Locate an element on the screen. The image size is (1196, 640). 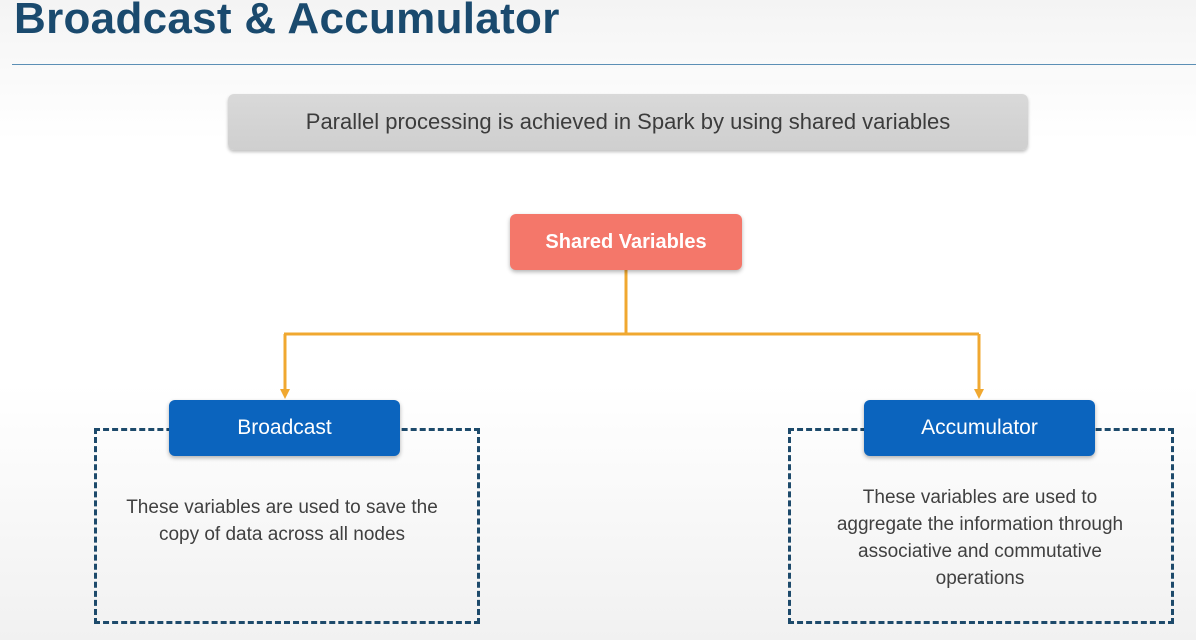
broadcast-label: Broadcast is located at coordinates (284, 427).